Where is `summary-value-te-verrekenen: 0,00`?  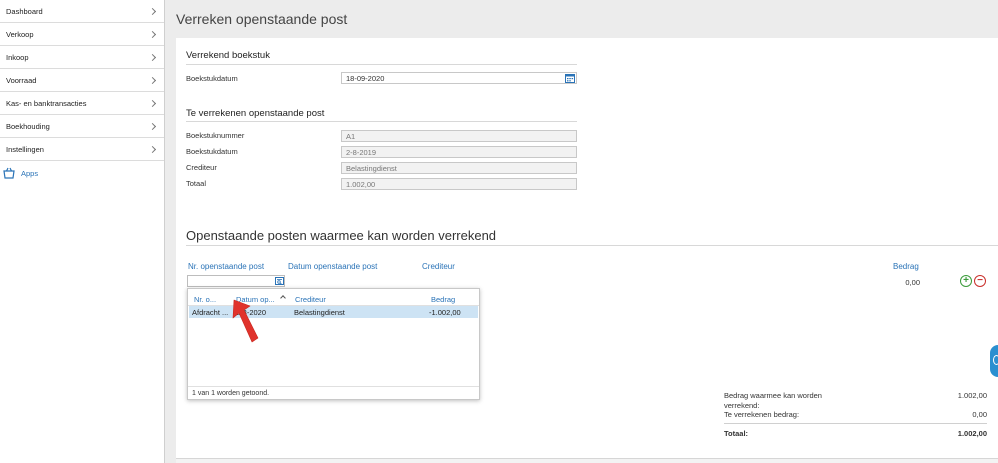 summary-value-te-verrekenen: 0,00 is located at coordinates (979, 414).